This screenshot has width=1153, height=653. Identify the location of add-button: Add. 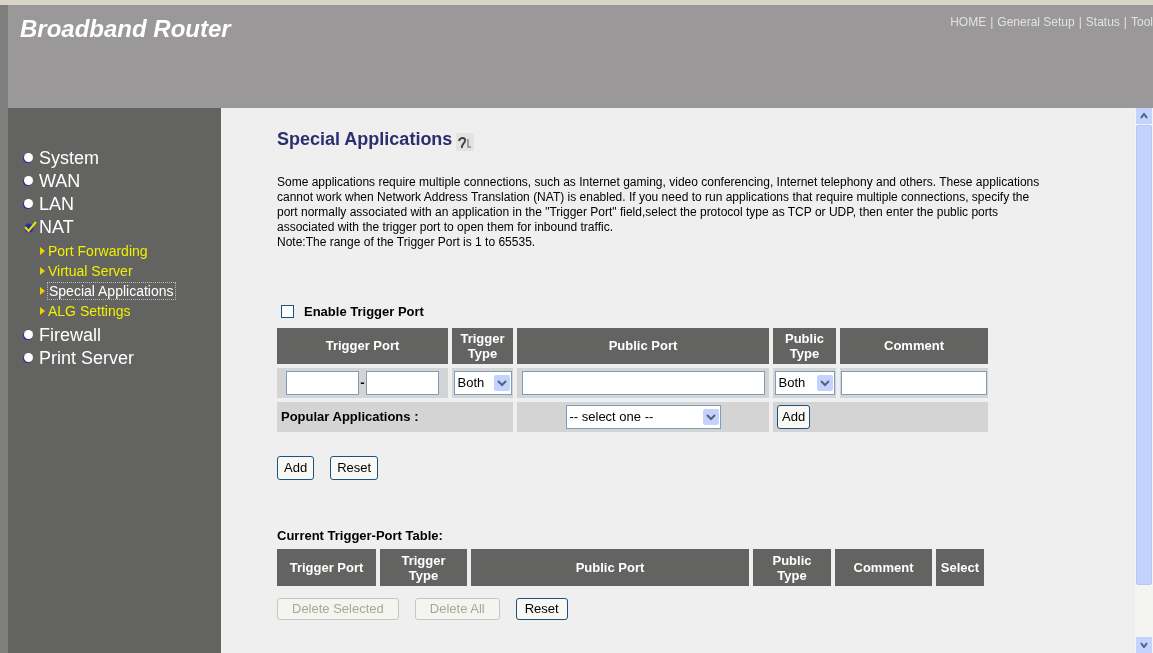
(794, 416).